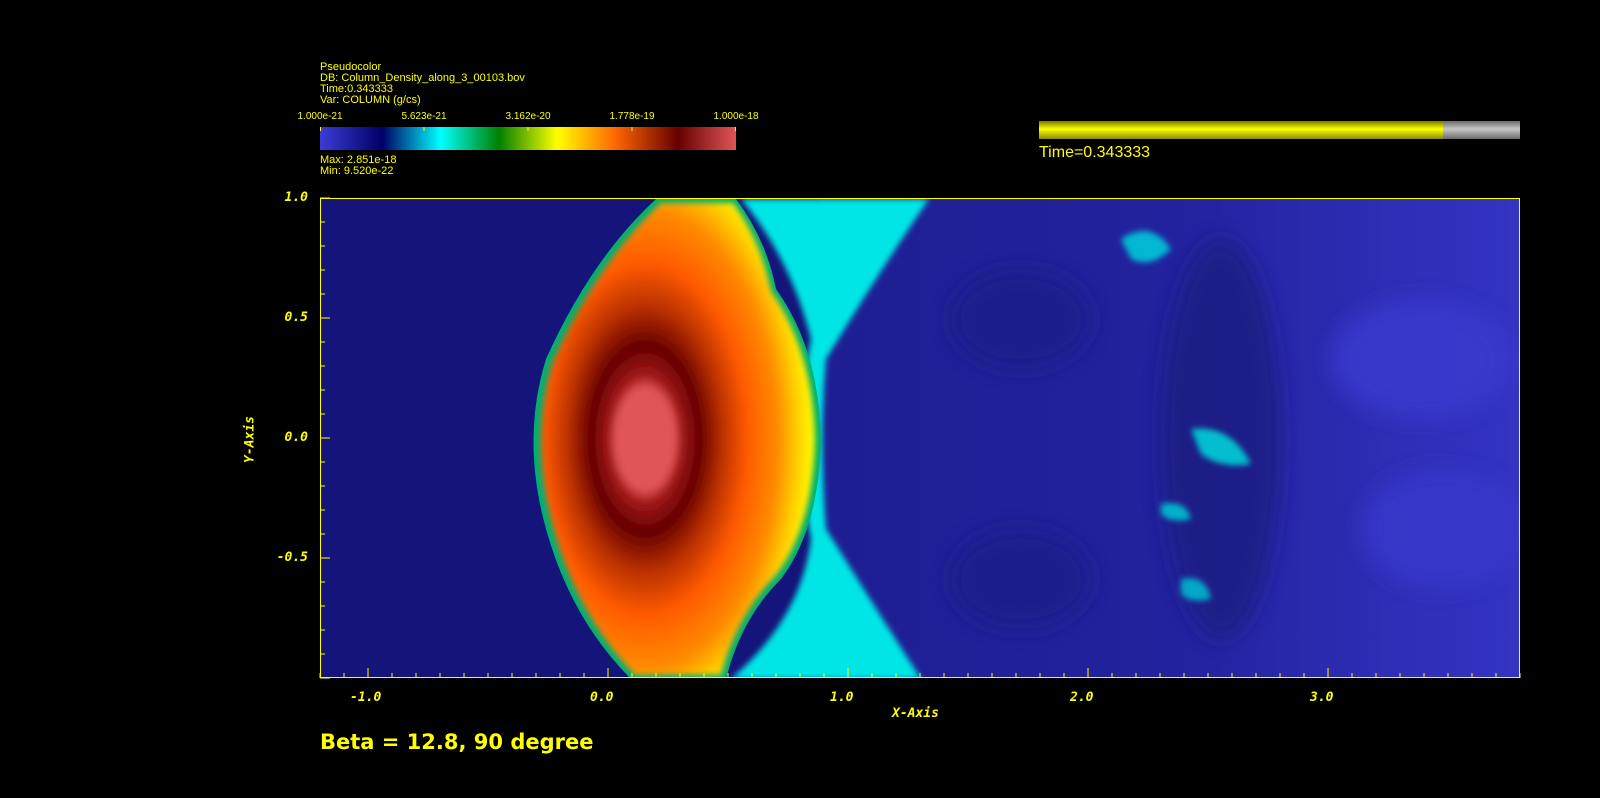 This screenshot has height=798, width=1600. What do you see at coordinates (842, 697) in the screenshot?
I see `x-tick-label: 1.0` at bounding box center [842, 697].